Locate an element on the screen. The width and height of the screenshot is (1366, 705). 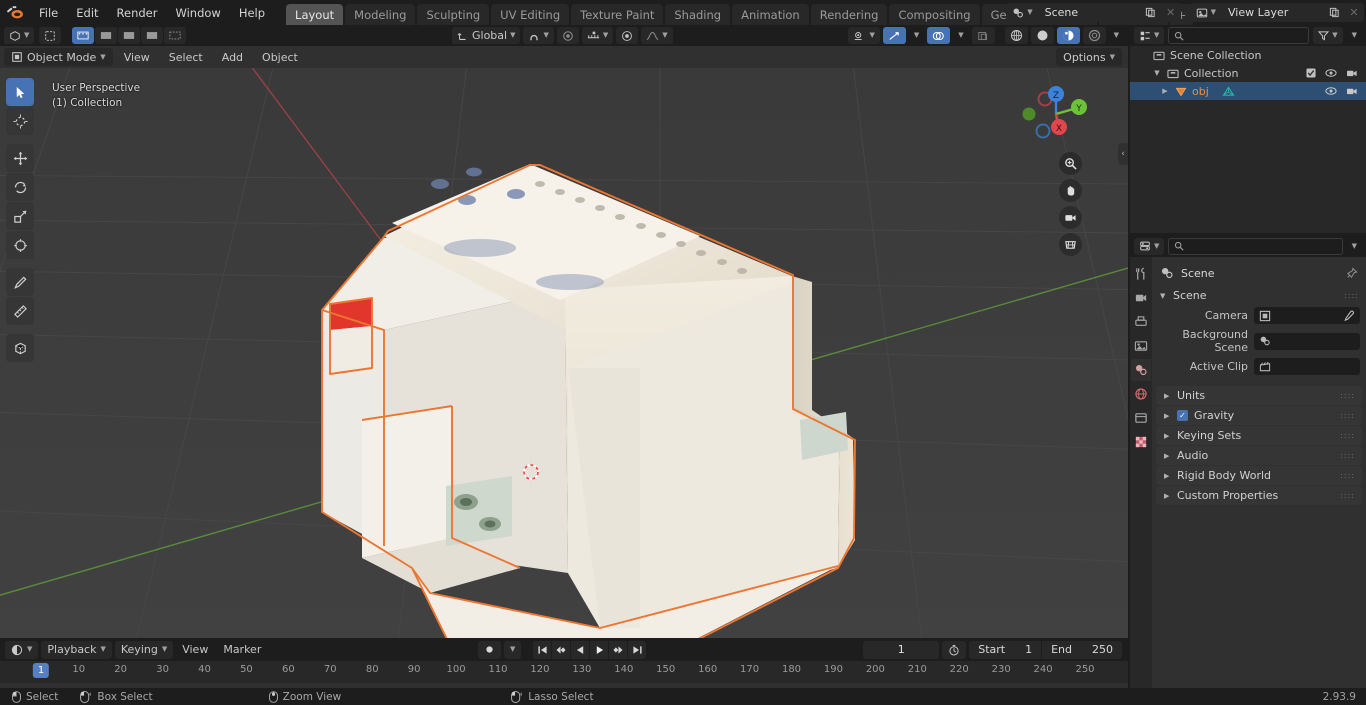
auto-keying-dropdown: ▼ is located at coordinates (513, 649).